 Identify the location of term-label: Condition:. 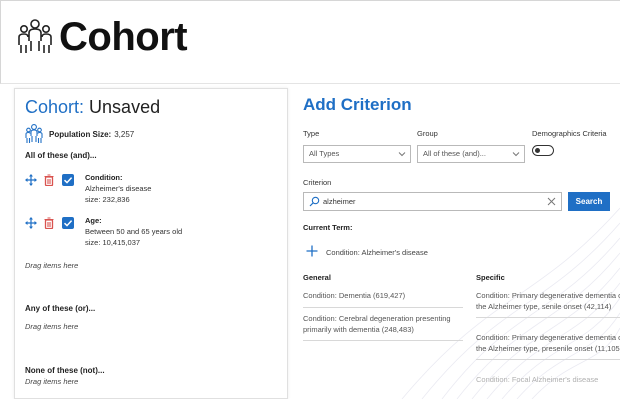
(104, 177).